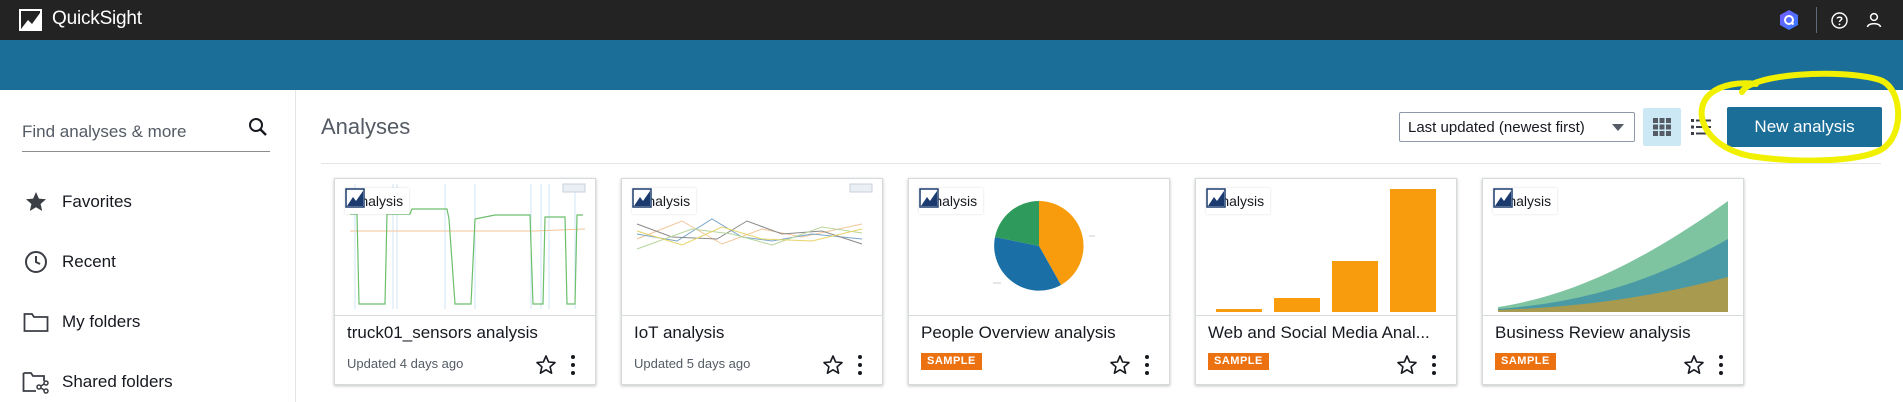 This screenshot has width=1903, height=402. Describe the element at coordinates (117, 381) in the screenshot. I see `sidebar-item-label: Shared folders` at that location.